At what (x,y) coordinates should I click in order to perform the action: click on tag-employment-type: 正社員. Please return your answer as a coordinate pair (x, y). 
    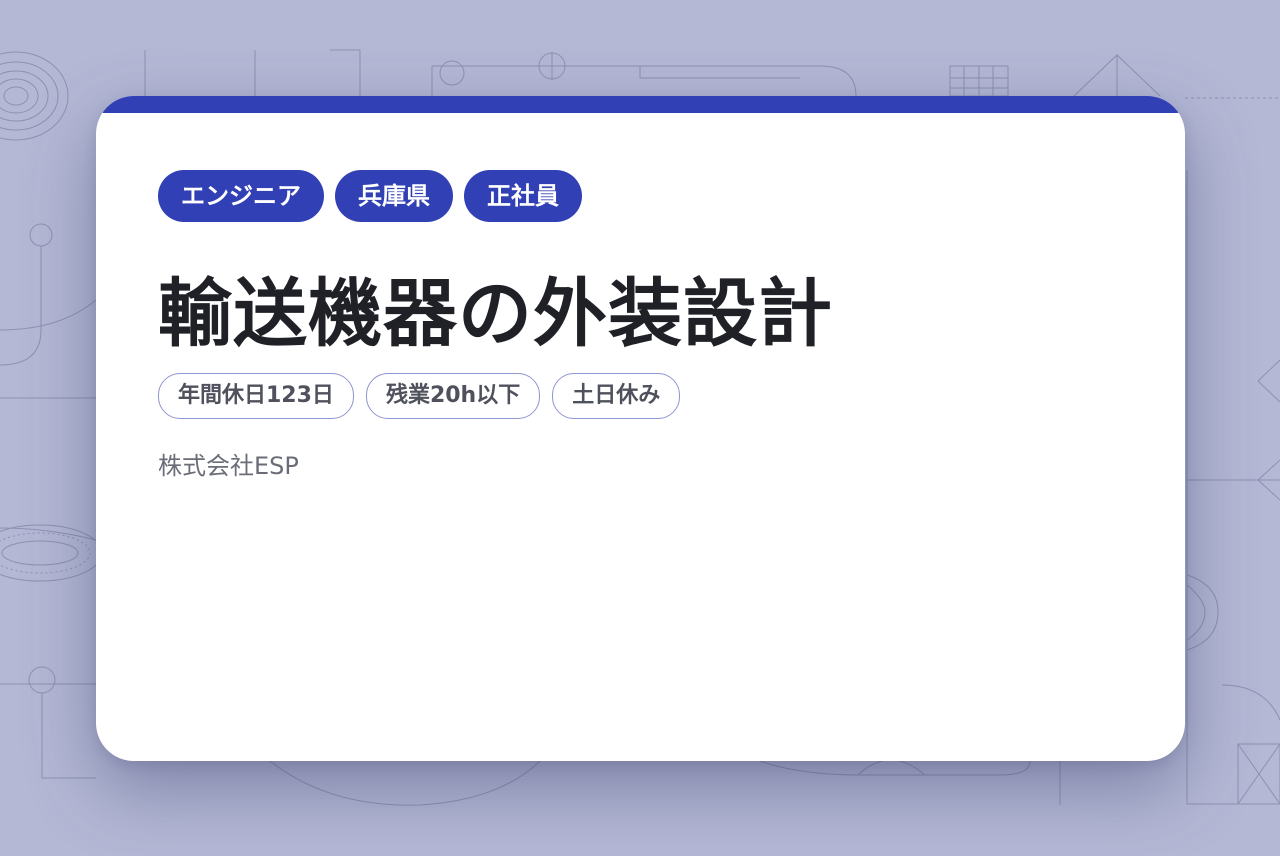
    Looking at the image, I should click on (523, 196).